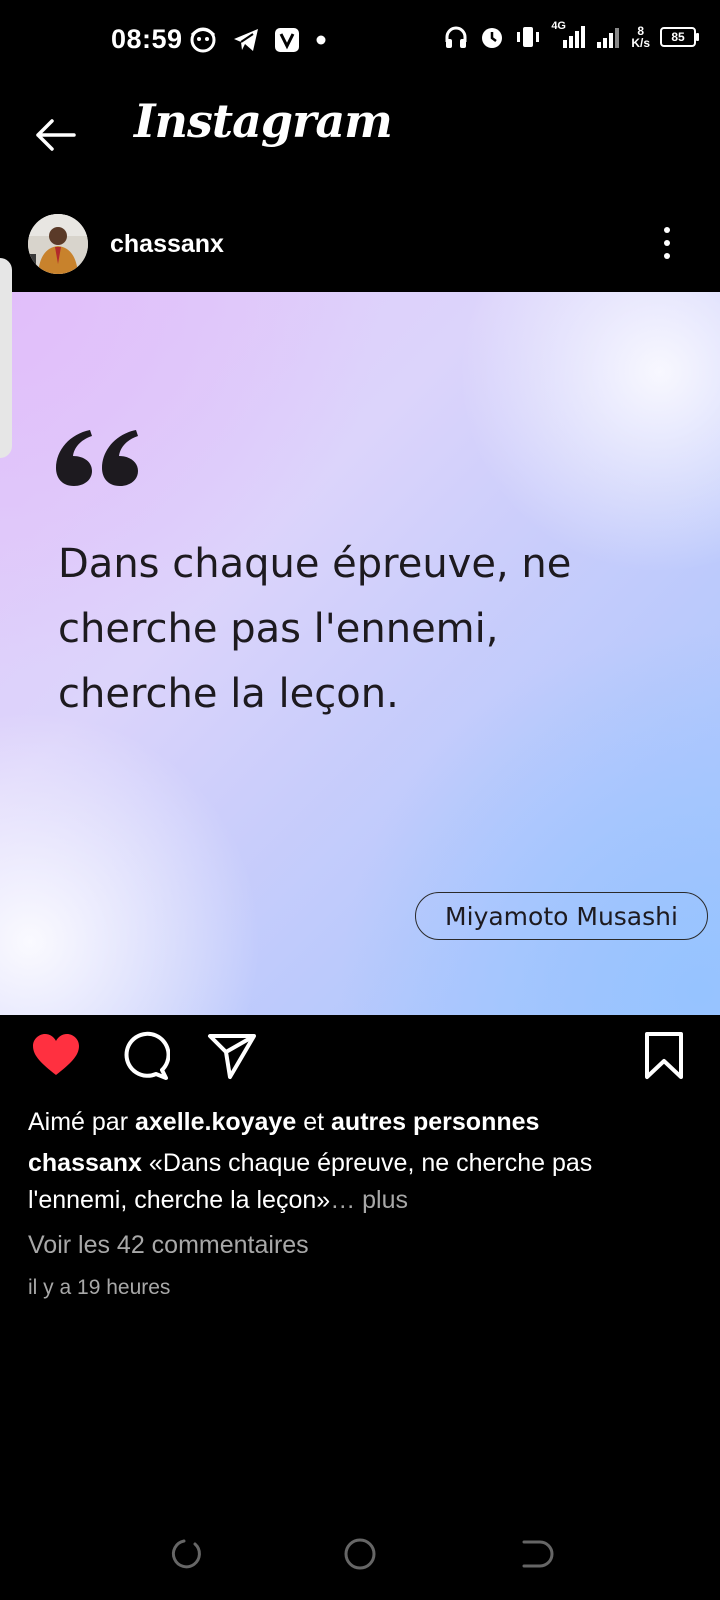  I want to click on home-button, so click(360, 1554).